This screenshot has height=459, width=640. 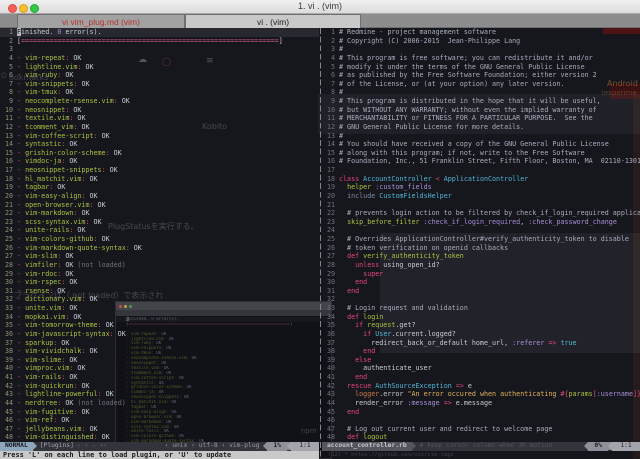 What do you see at coordinates (481, 32) in the screenshot?
I see `buffer-line: 1 # Redmine - project management software` at bounding box center [481, 32].